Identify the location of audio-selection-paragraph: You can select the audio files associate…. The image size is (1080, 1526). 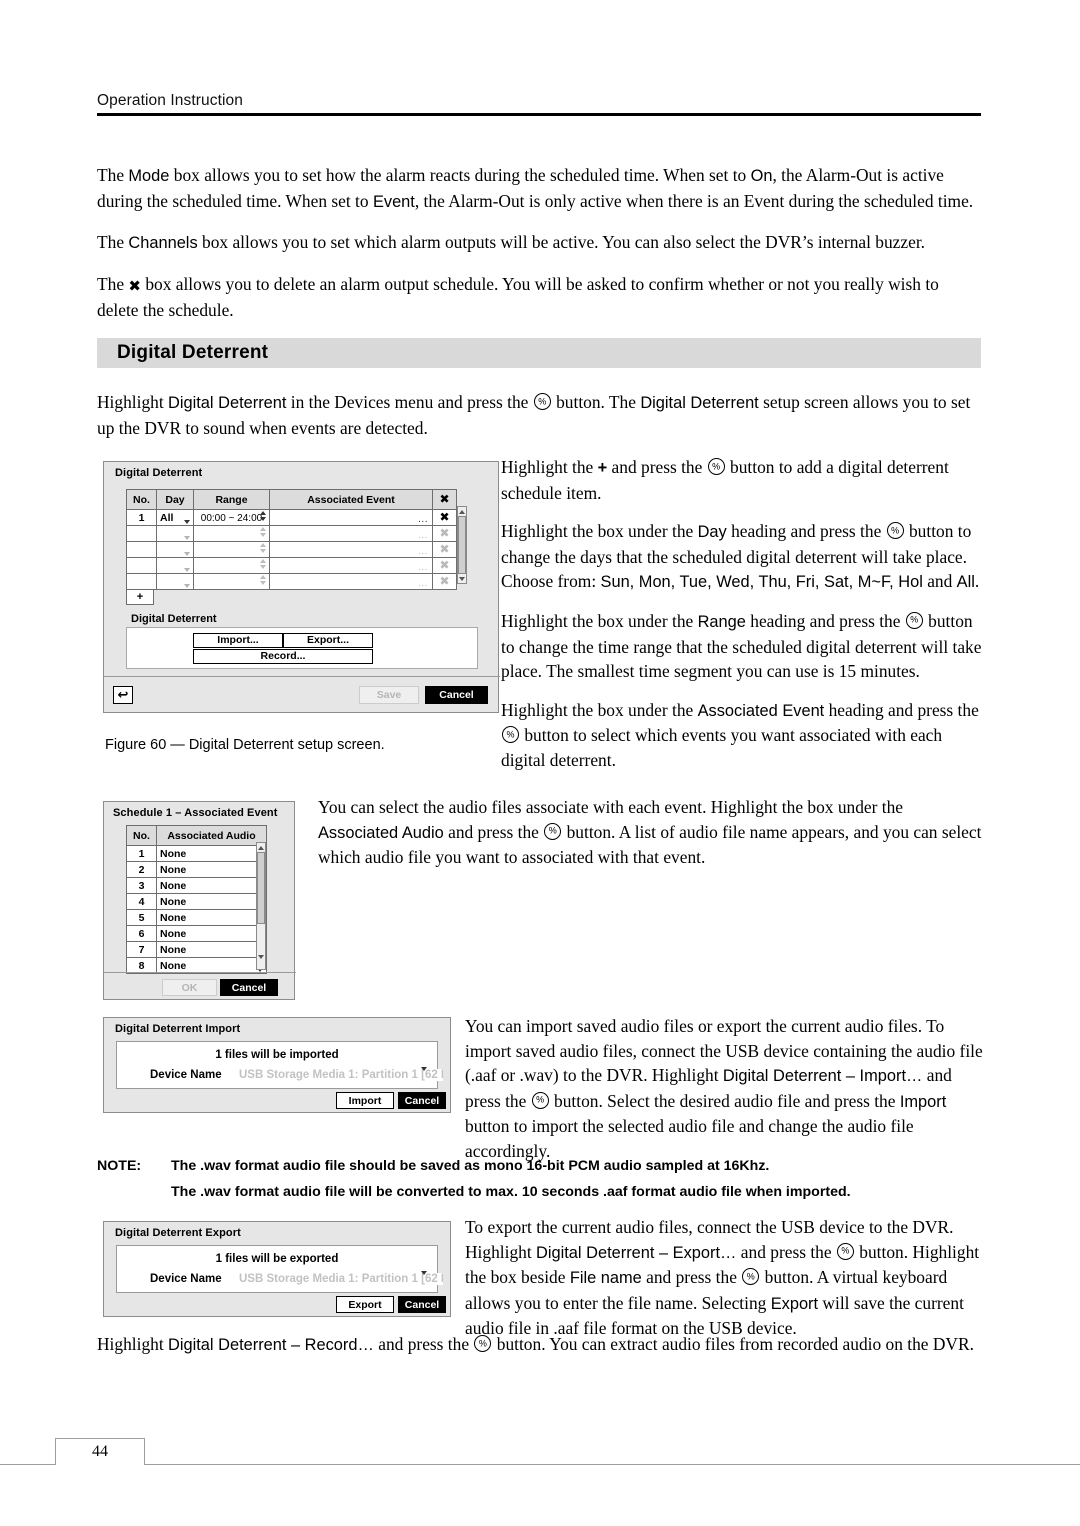
(652, 840).